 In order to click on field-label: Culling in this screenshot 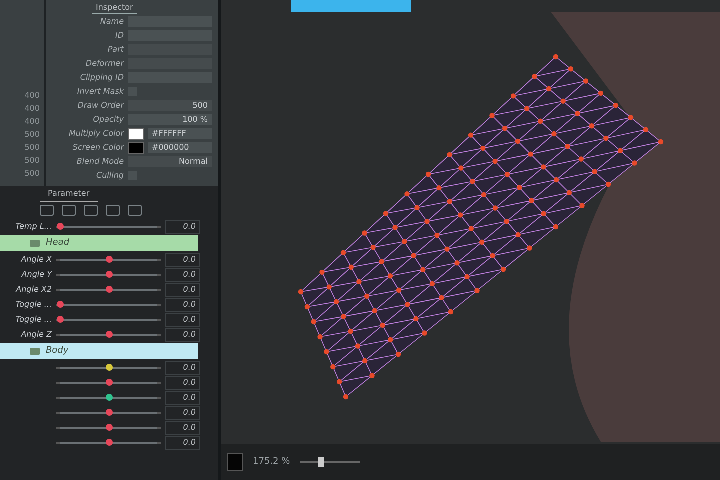, I will do `click(110, 175)`.